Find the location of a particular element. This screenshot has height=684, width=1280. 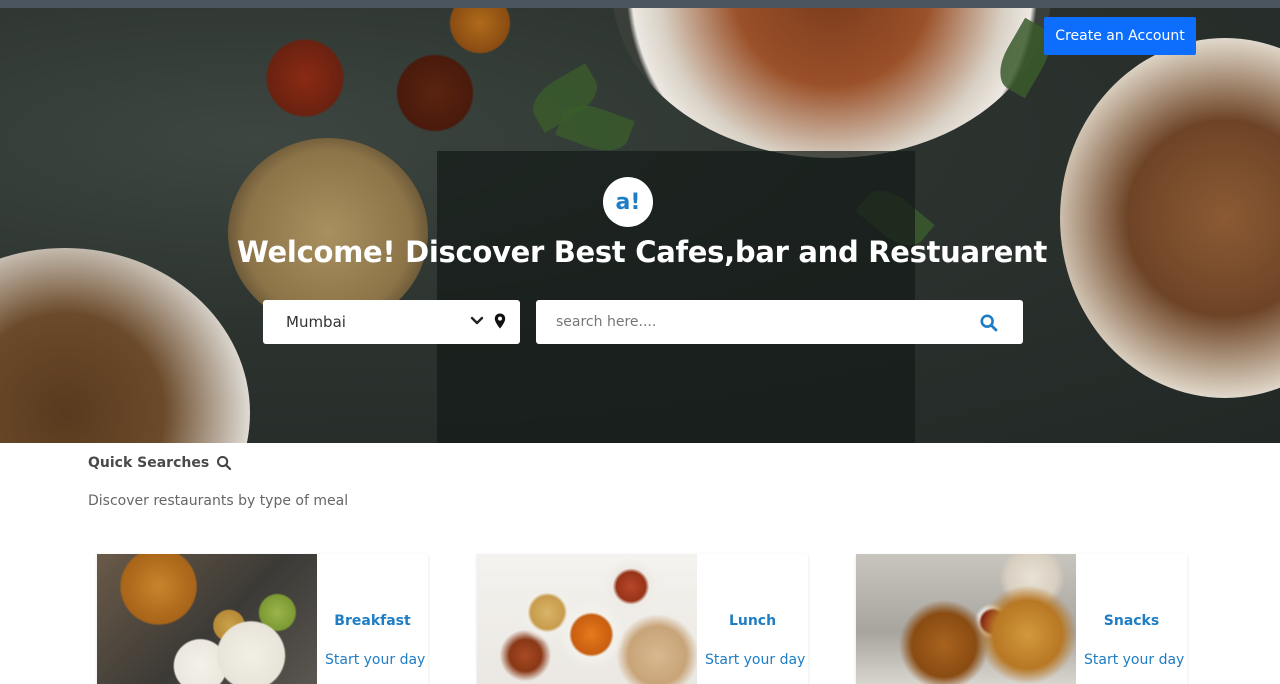

quick-searches-title: Quick Searches is located at coordinates (160, 463).